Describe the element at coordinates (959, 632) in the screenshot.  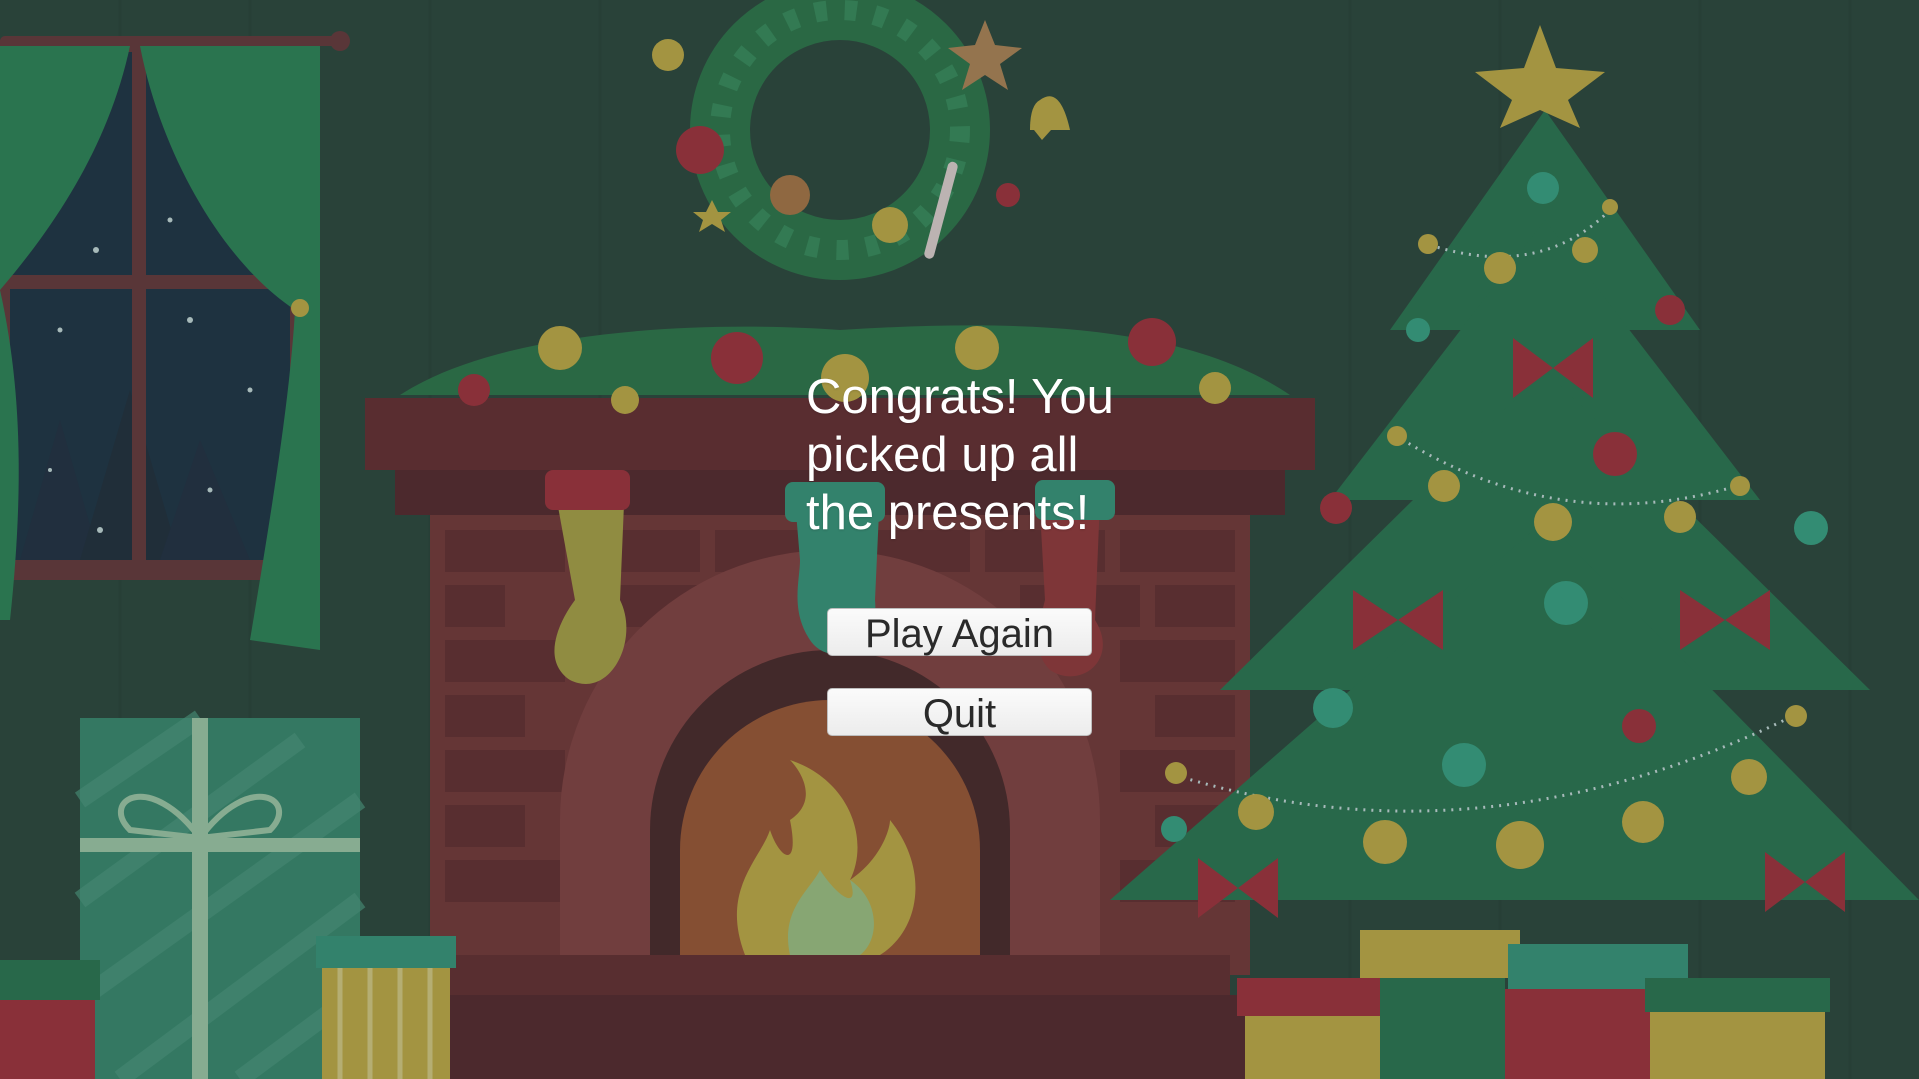
I see `play-again-button: Play Again` at that location.